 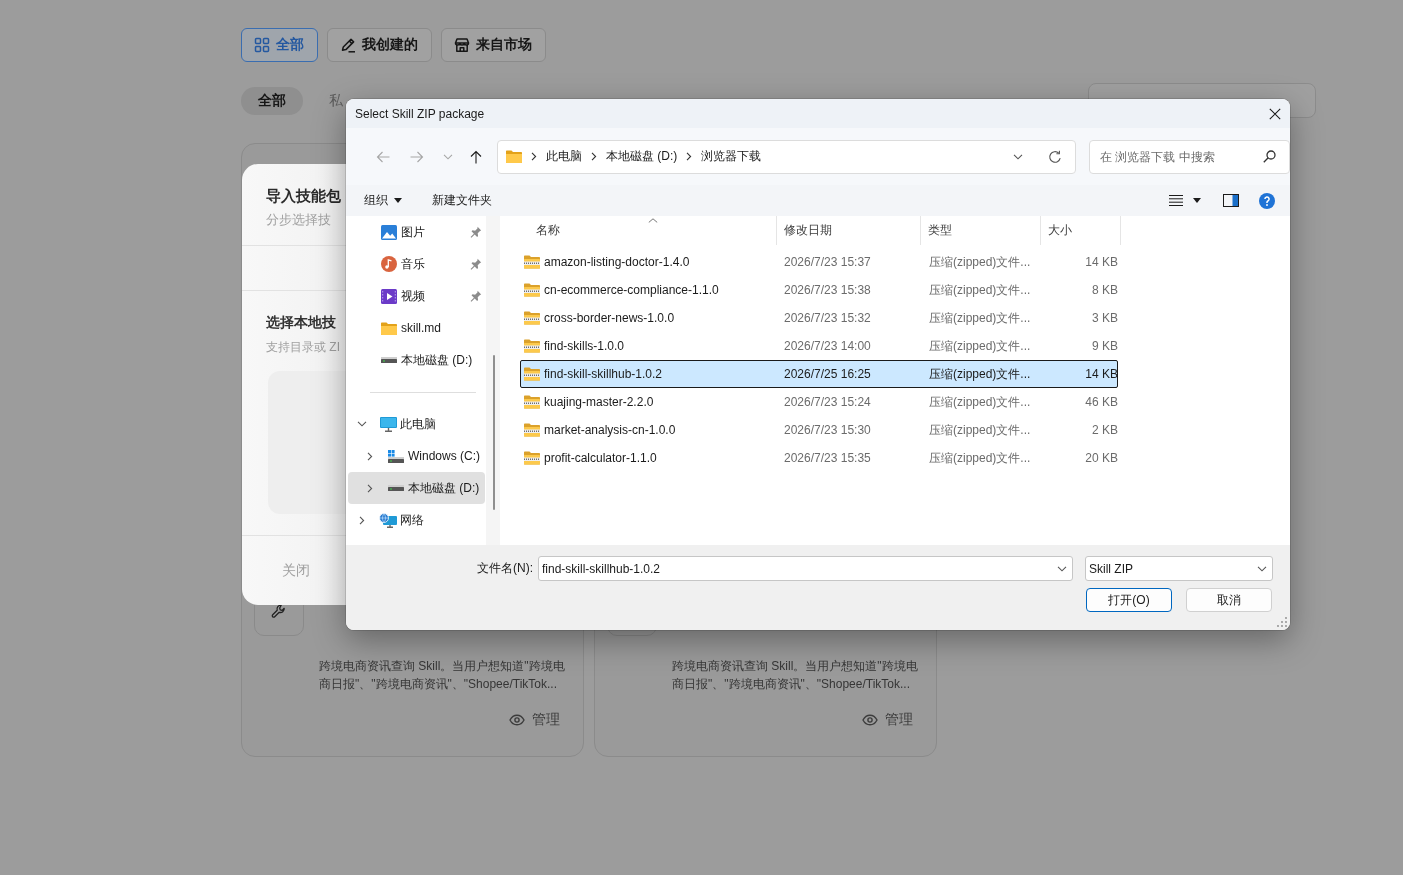 I want to click on file-row: find-skill-skillhub-1.0.2 2026/7/25 16:25 压缩(zipped)文件... 14 KB, so click(x=819, y=374).